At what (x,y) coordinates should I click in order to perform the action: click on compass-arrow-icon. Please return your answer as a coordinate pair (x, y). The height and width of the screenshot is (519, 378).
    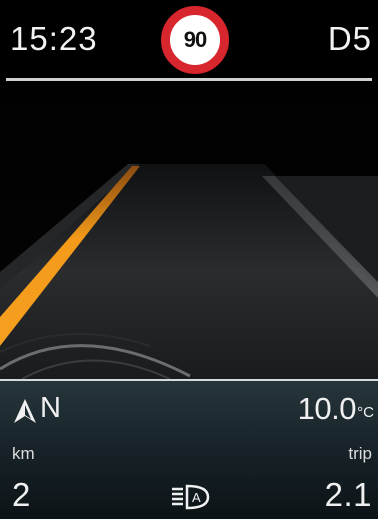
    Looking at the image, I should click on (25, 411).